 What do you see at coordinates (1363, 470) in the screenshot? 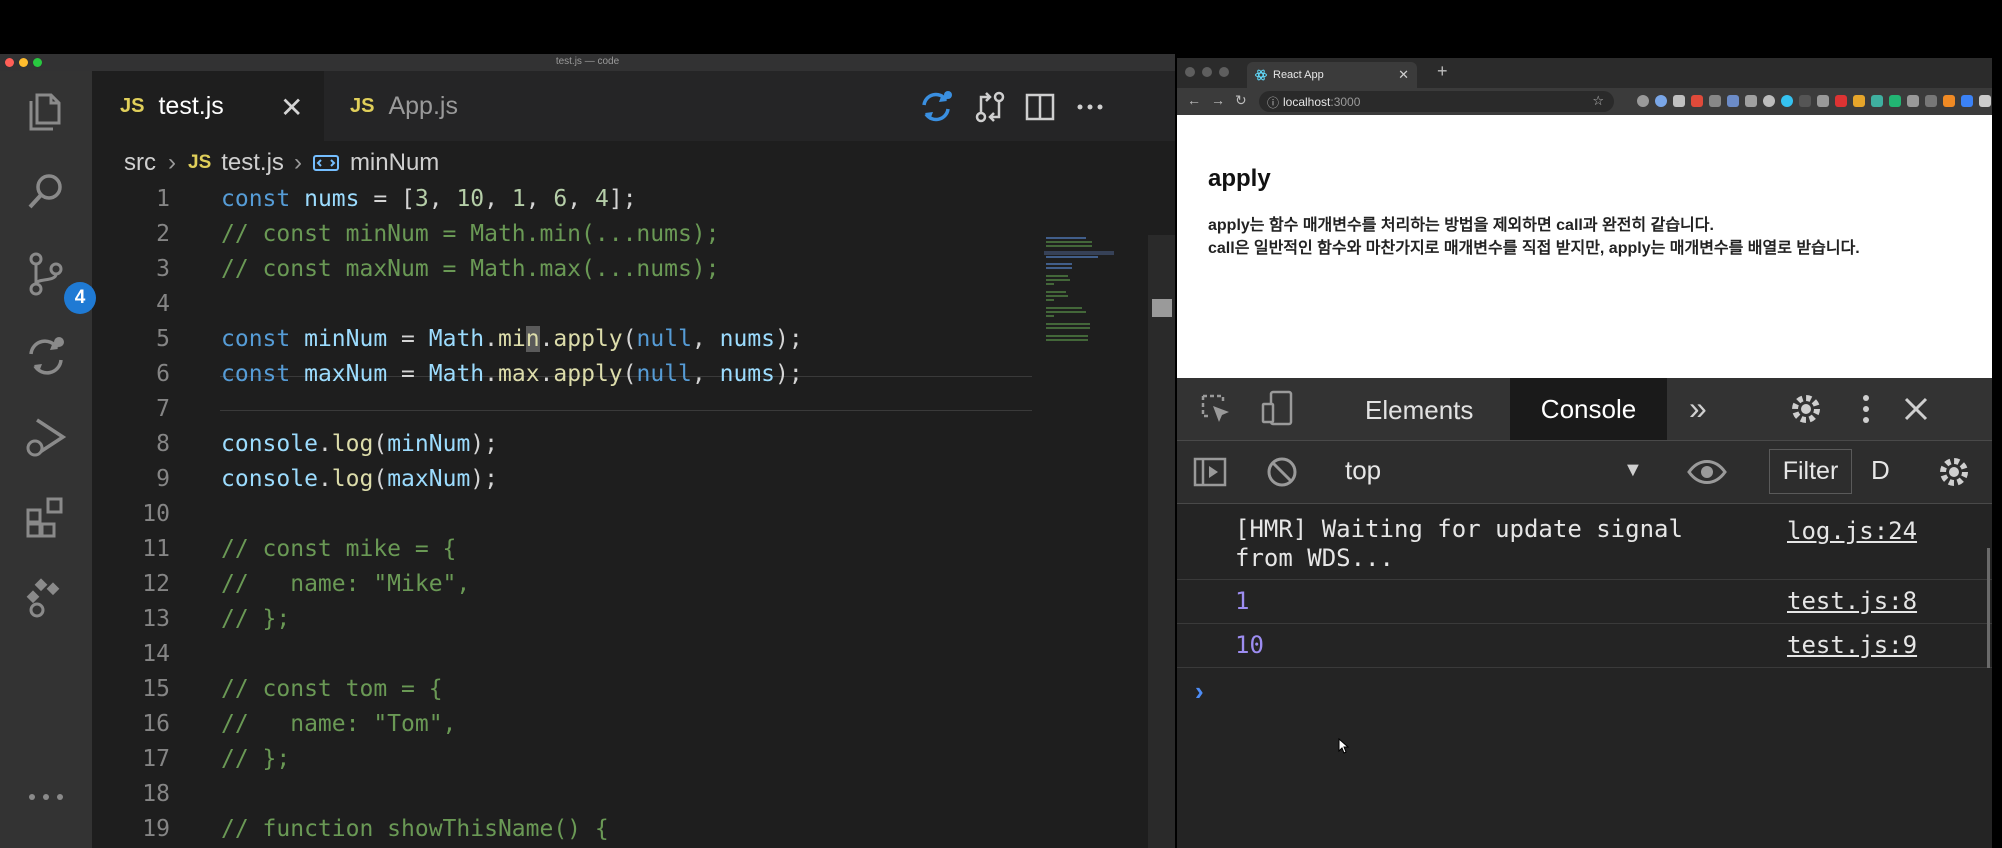
I see `context-selector: top` at bounding box center [1363, 470].